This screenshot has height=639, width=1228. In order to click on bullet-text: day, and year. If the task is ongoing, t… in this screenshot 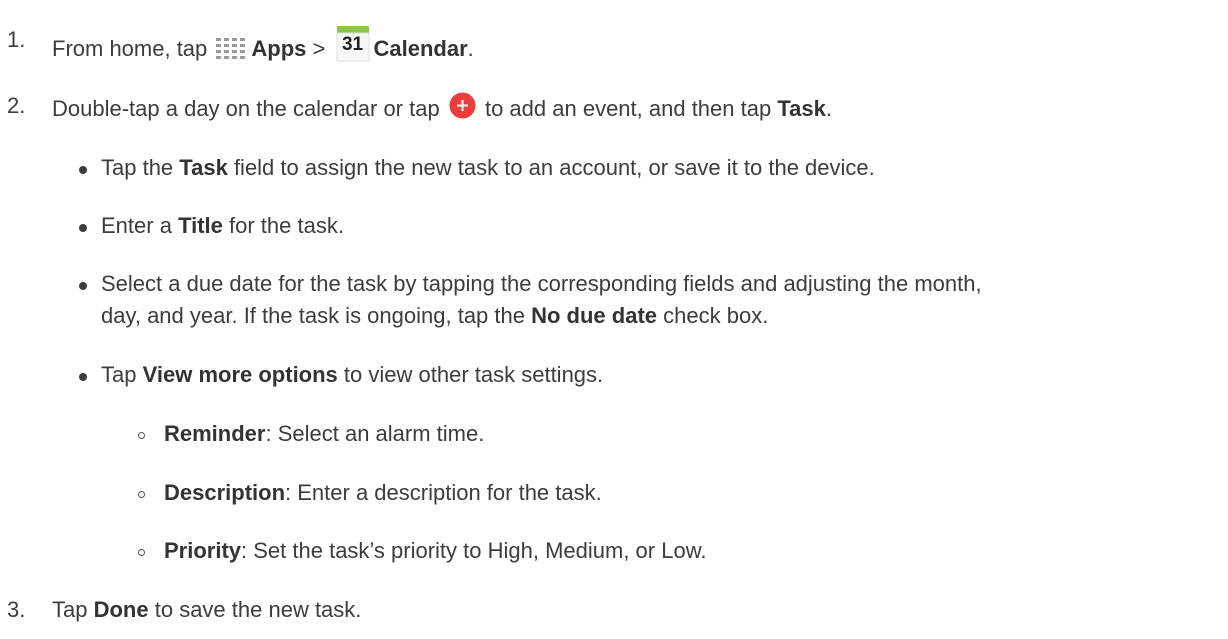, I will do `click(434, 316)`.